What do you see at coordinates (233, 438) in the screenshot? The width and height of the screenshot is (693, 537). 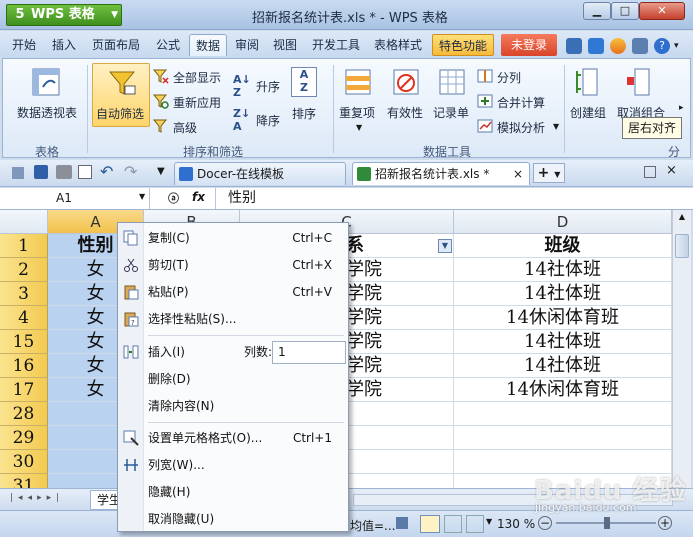 I see `menu-item-format-cells: 设置单元格格式(O)... Ctrl+1` at bounding box center [233, 438].